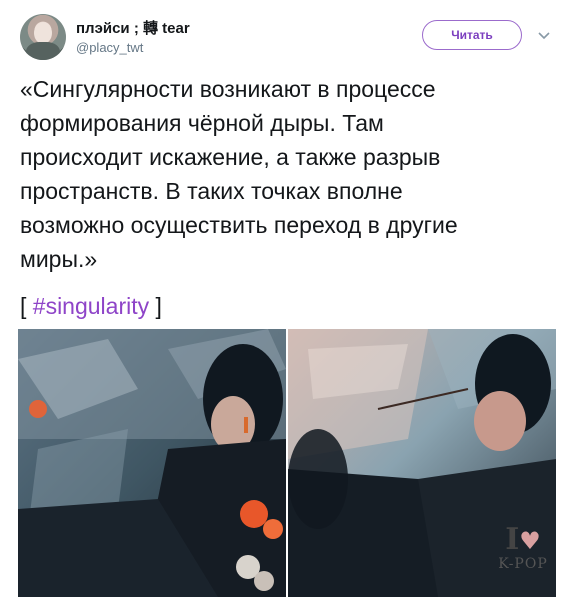  Describe the element at coordinates (228, 89) in the screenshot. I see `tweet-line: «Сингулярности возникают в процессе` at that location.